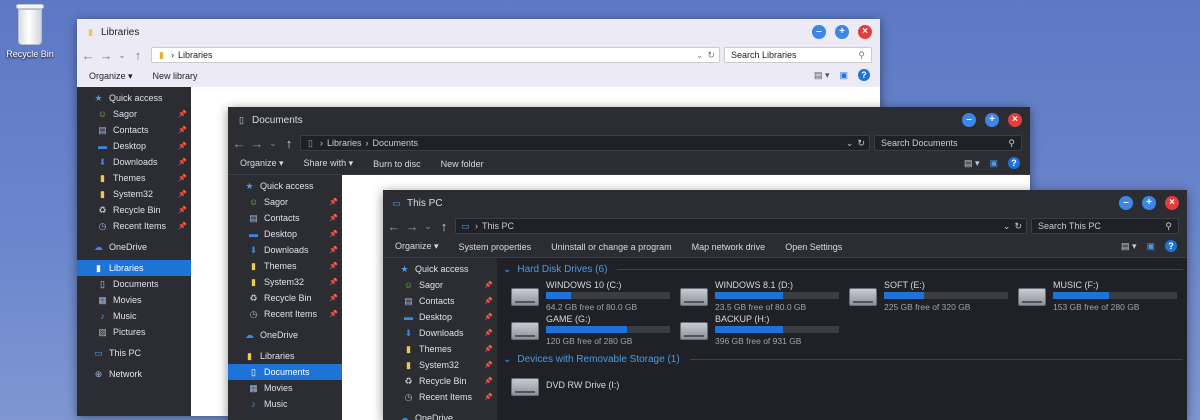  What do you see at coordinates (30, 30) in the screenshot?
I see `recycle-bin-desktop-icon: Recycle Bin` at bounding box center [30, 30].